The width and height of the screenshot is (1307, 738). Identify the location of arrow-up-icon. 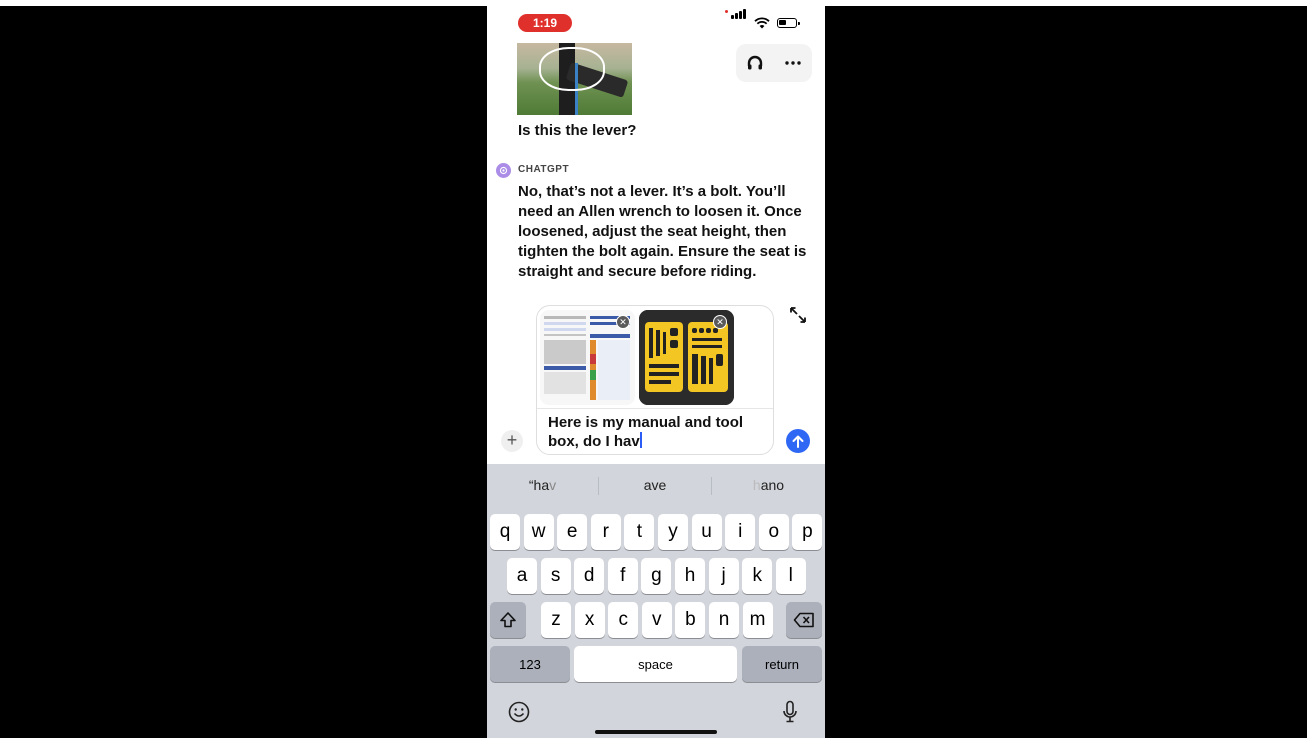
(798, 441).